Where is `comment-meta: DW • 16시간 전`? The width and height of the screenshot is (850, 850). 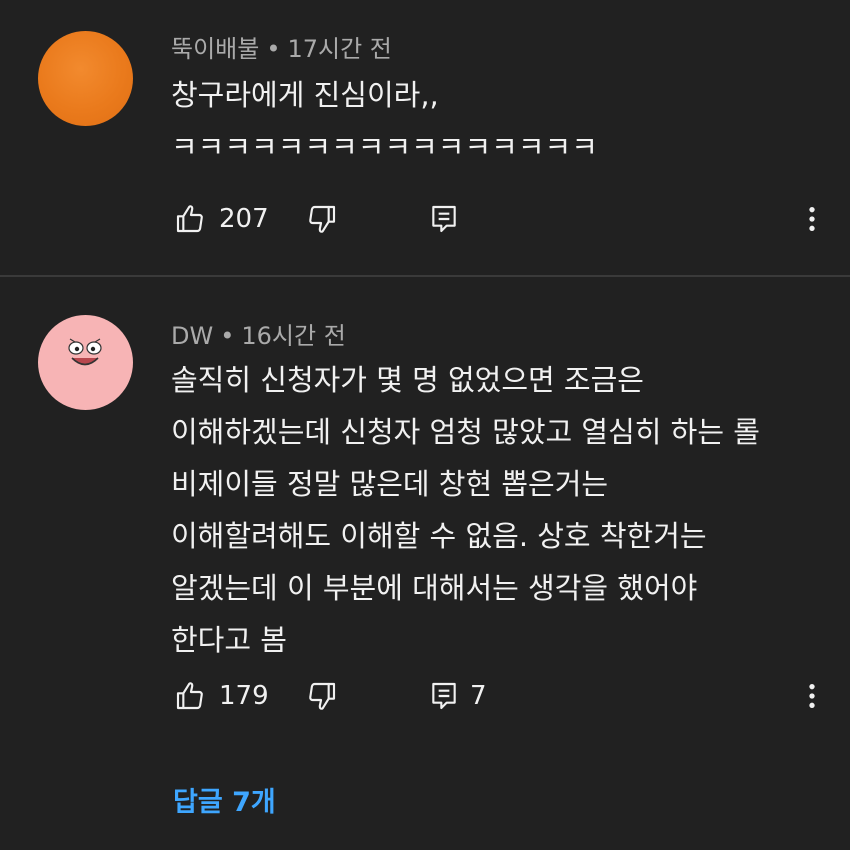
comment-meta: DW • 16시간 전 is located at coordinates (258, 333).